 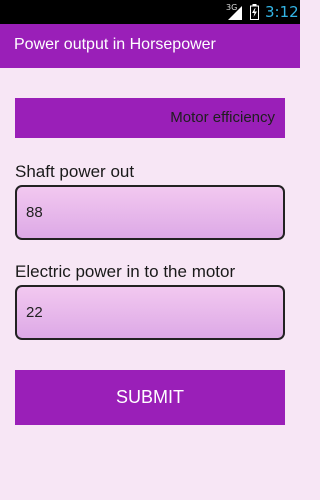 I want to click on shaft-power-value: 88, so click(x=34, y=212).